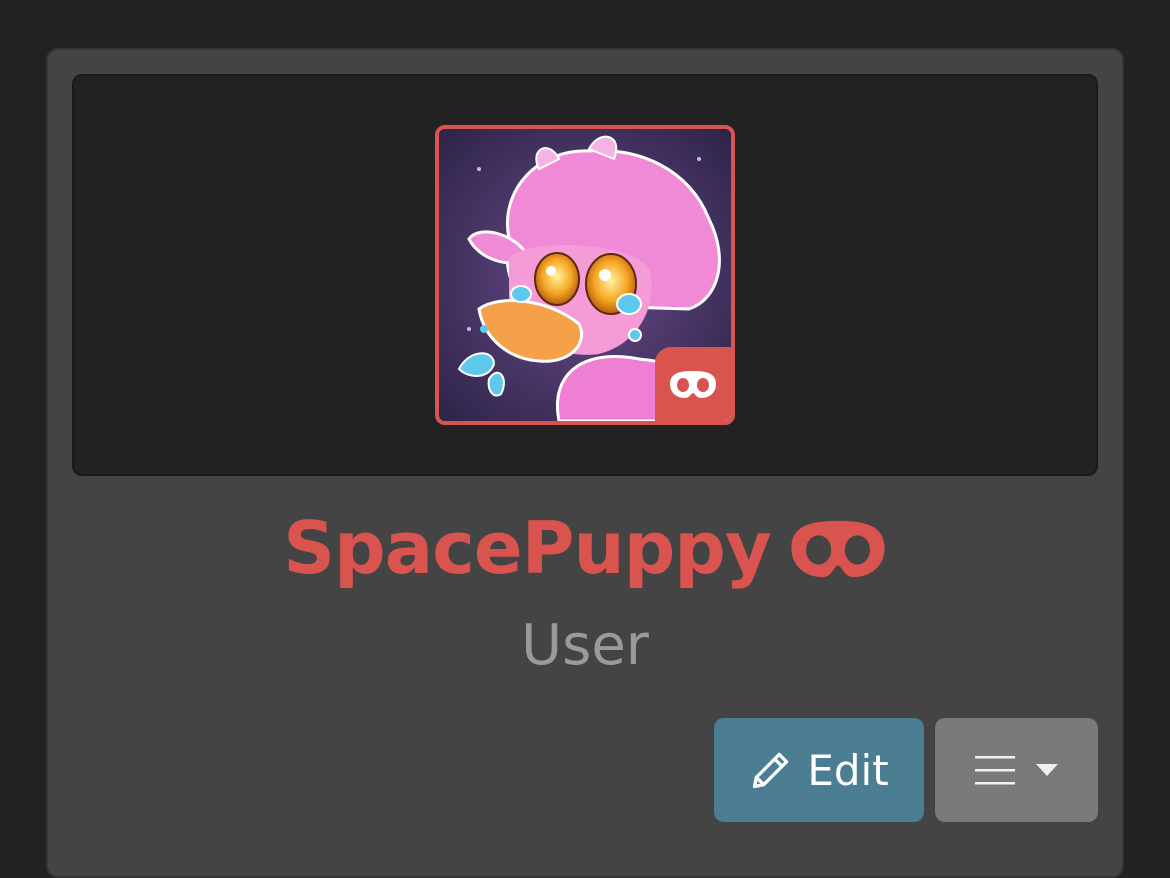 The height and width of the screenshot is (878, 1170). What do you see at coordinates (527, 548) in the screenshot?
I see `username: SpacePuppy` at bounding box center [527, 548].